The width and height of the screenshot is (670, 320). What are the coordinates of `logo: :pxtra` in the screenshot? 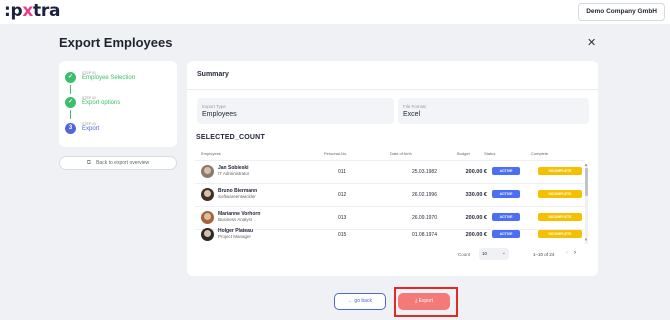 It's located at (32, 11).